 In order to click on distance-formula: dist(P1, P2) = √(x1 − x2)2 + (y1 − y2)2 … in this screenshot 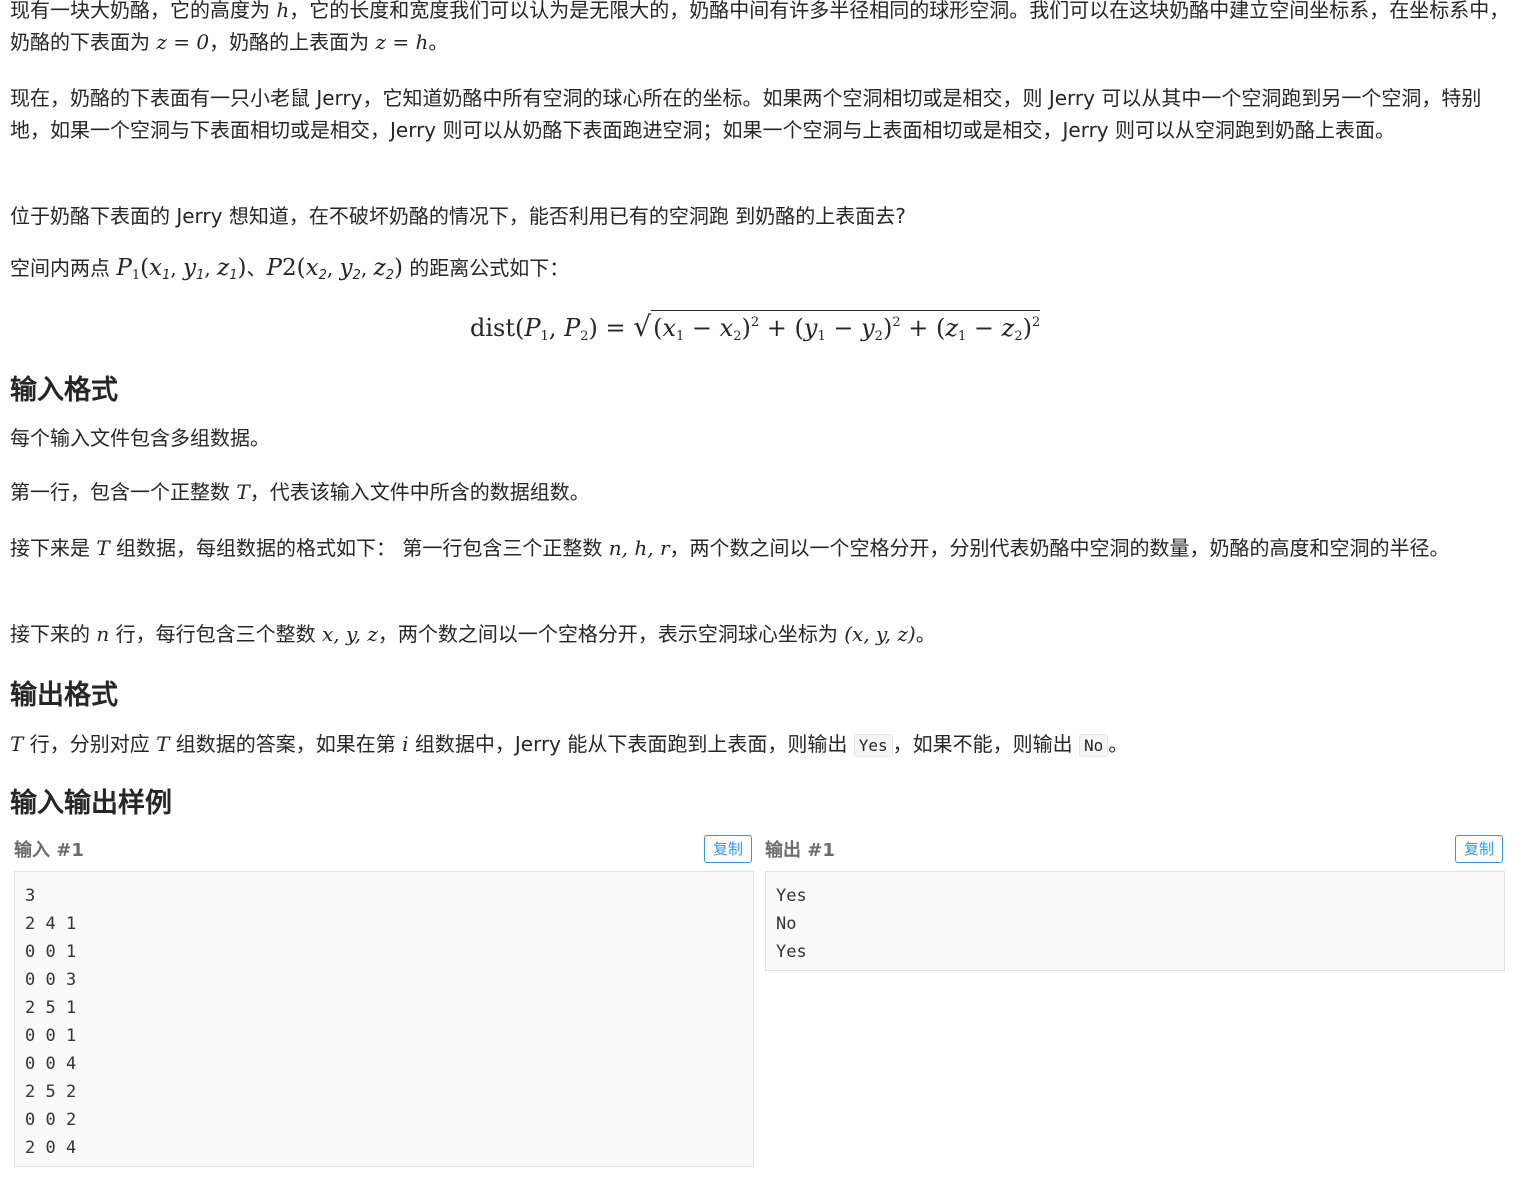, I will do `click(755, 327)`.